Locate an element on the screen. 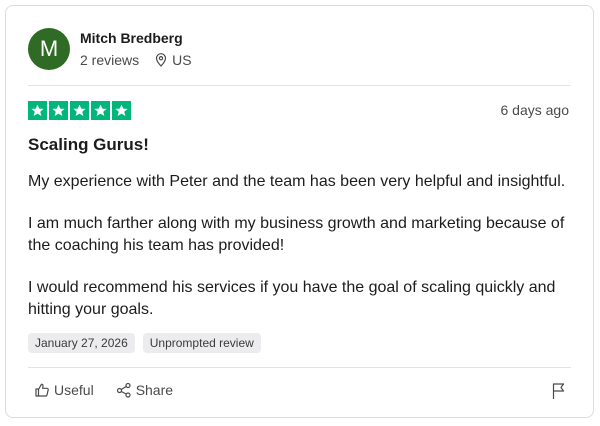  share-label: Share is located at coordinates (154, 390).